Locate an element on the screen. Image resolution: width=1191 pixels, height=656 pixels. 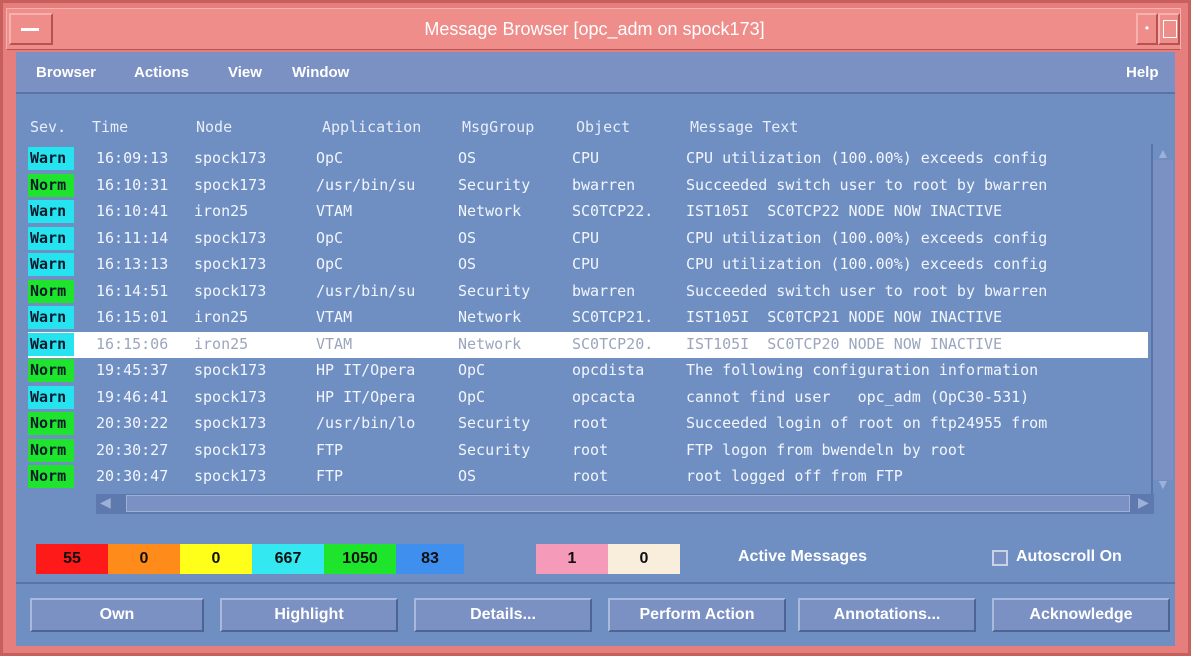
cell-text: CPU utilization (100.00%) exceeds config is located at coordinates (867, 158).